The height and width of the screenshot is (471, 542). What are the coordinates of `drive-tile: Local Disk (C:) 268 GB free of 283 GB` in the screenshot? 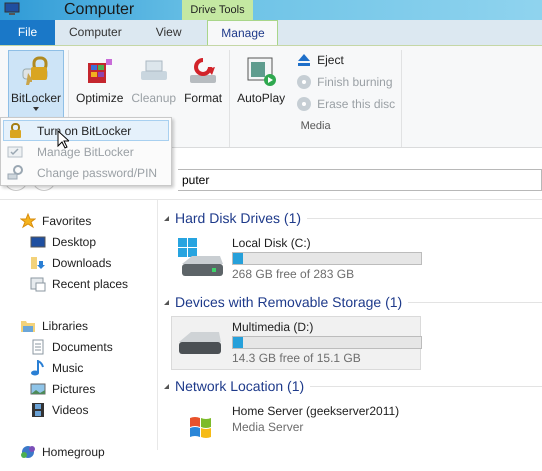 It's located at (296, 259).